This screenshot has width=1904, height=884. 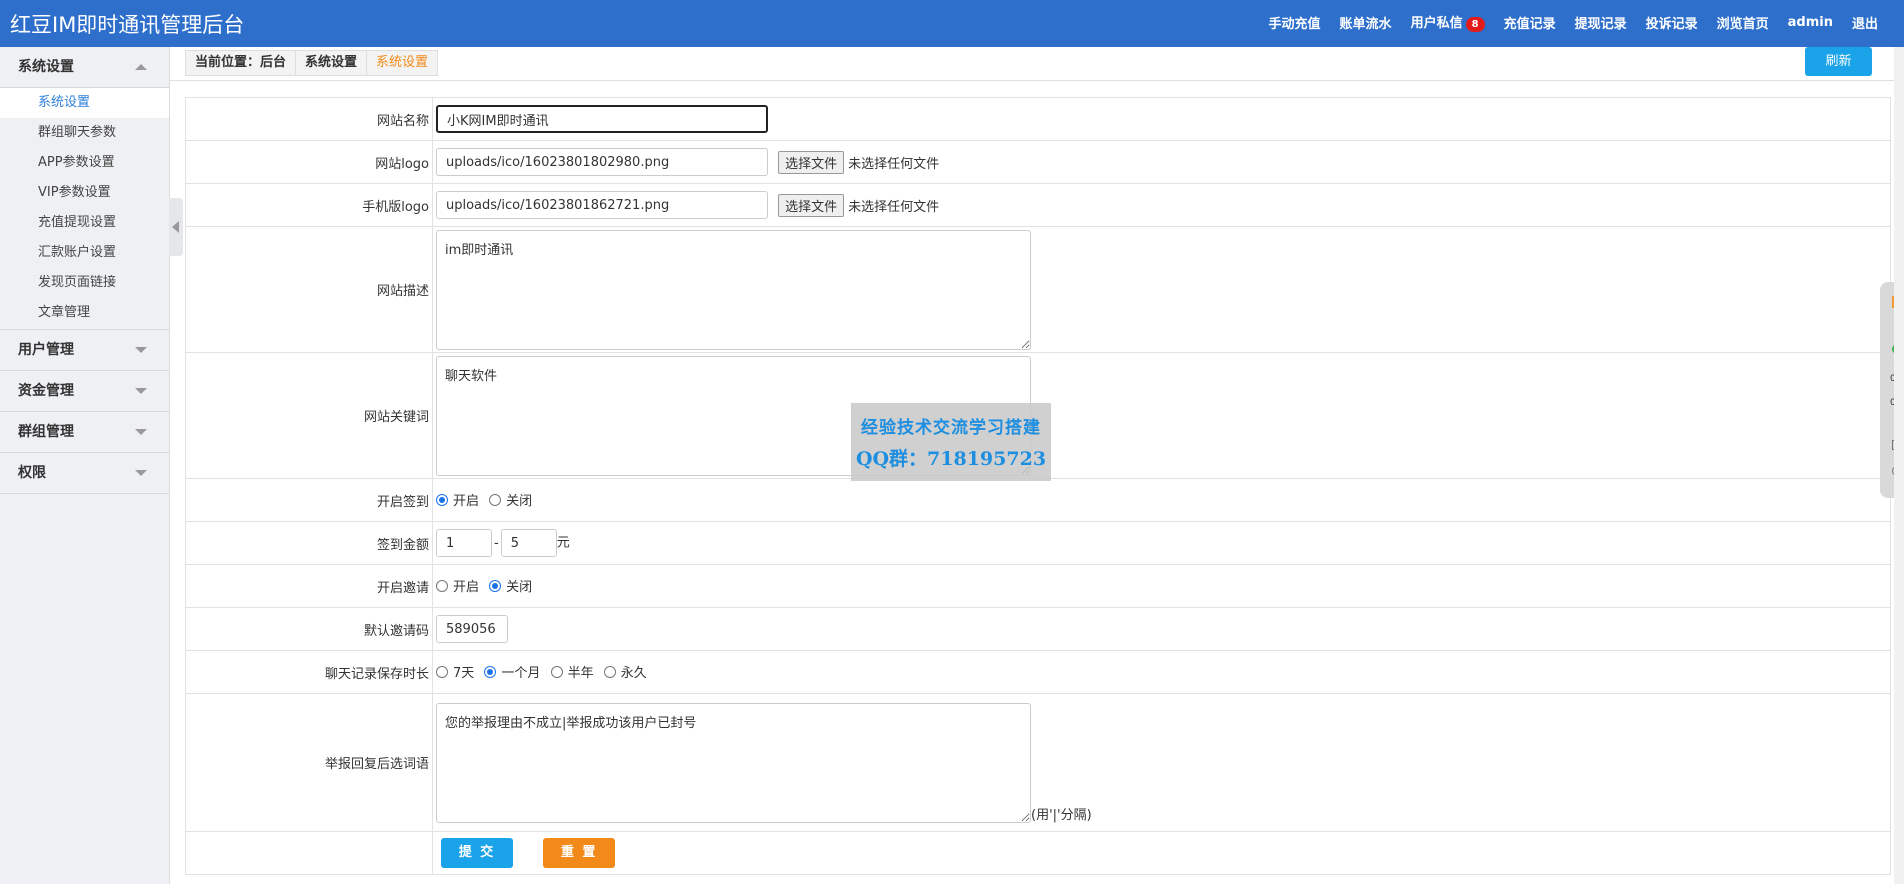 I want to click on sidebar-section-group-management: 群组管理, so click(x=84, y=432).